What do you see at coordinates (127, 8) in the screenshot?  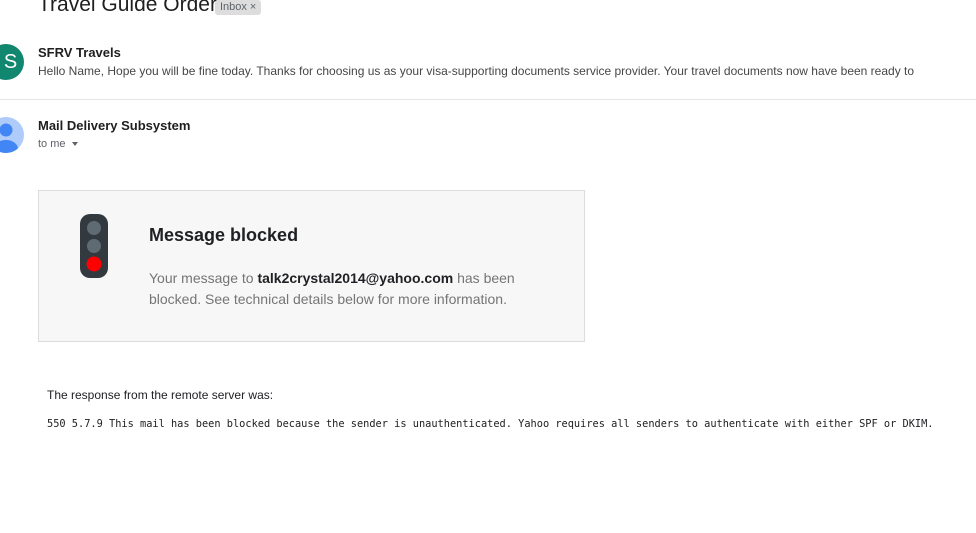 I see `thread-subject: Travel Guide Order` at bounding box center [127, 8].